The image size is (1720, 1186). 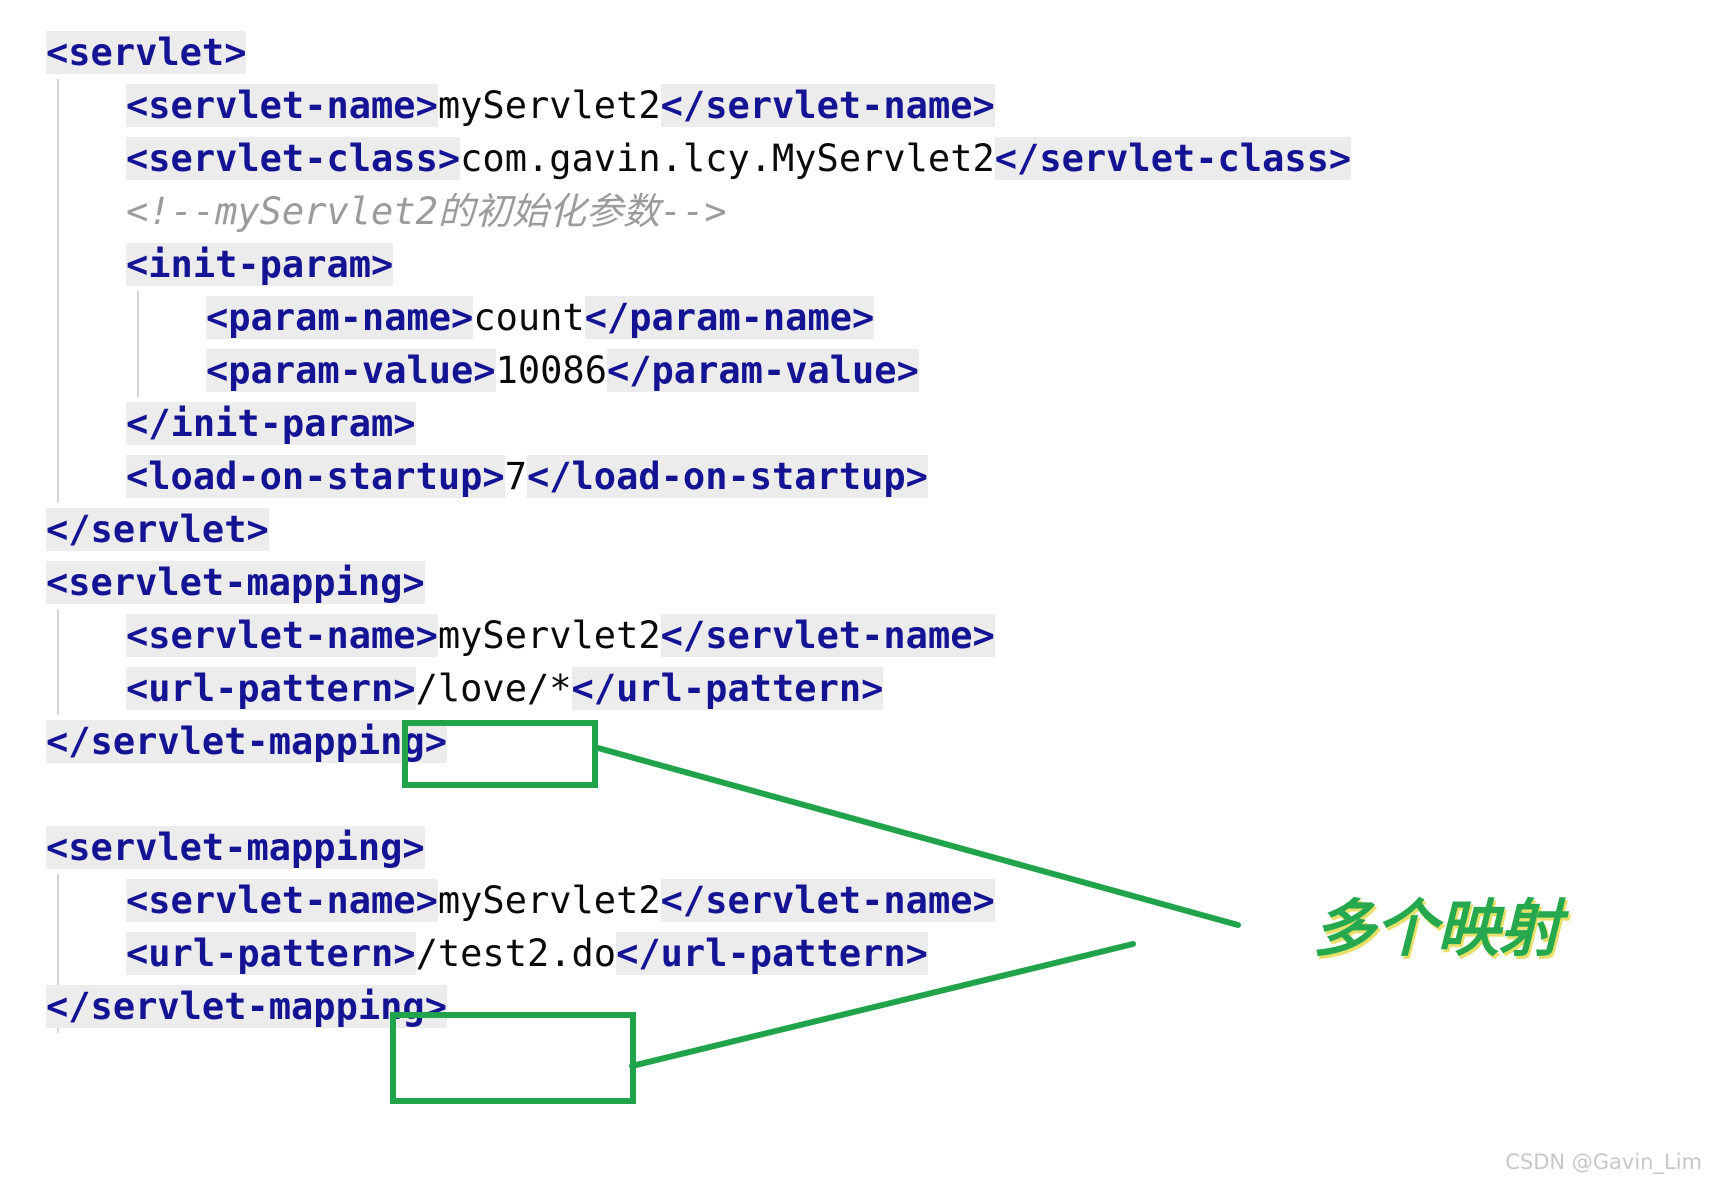 I want to click on code-line: <url-pattern>/test2.do</url-pattern>, so click(x=527, y=953).